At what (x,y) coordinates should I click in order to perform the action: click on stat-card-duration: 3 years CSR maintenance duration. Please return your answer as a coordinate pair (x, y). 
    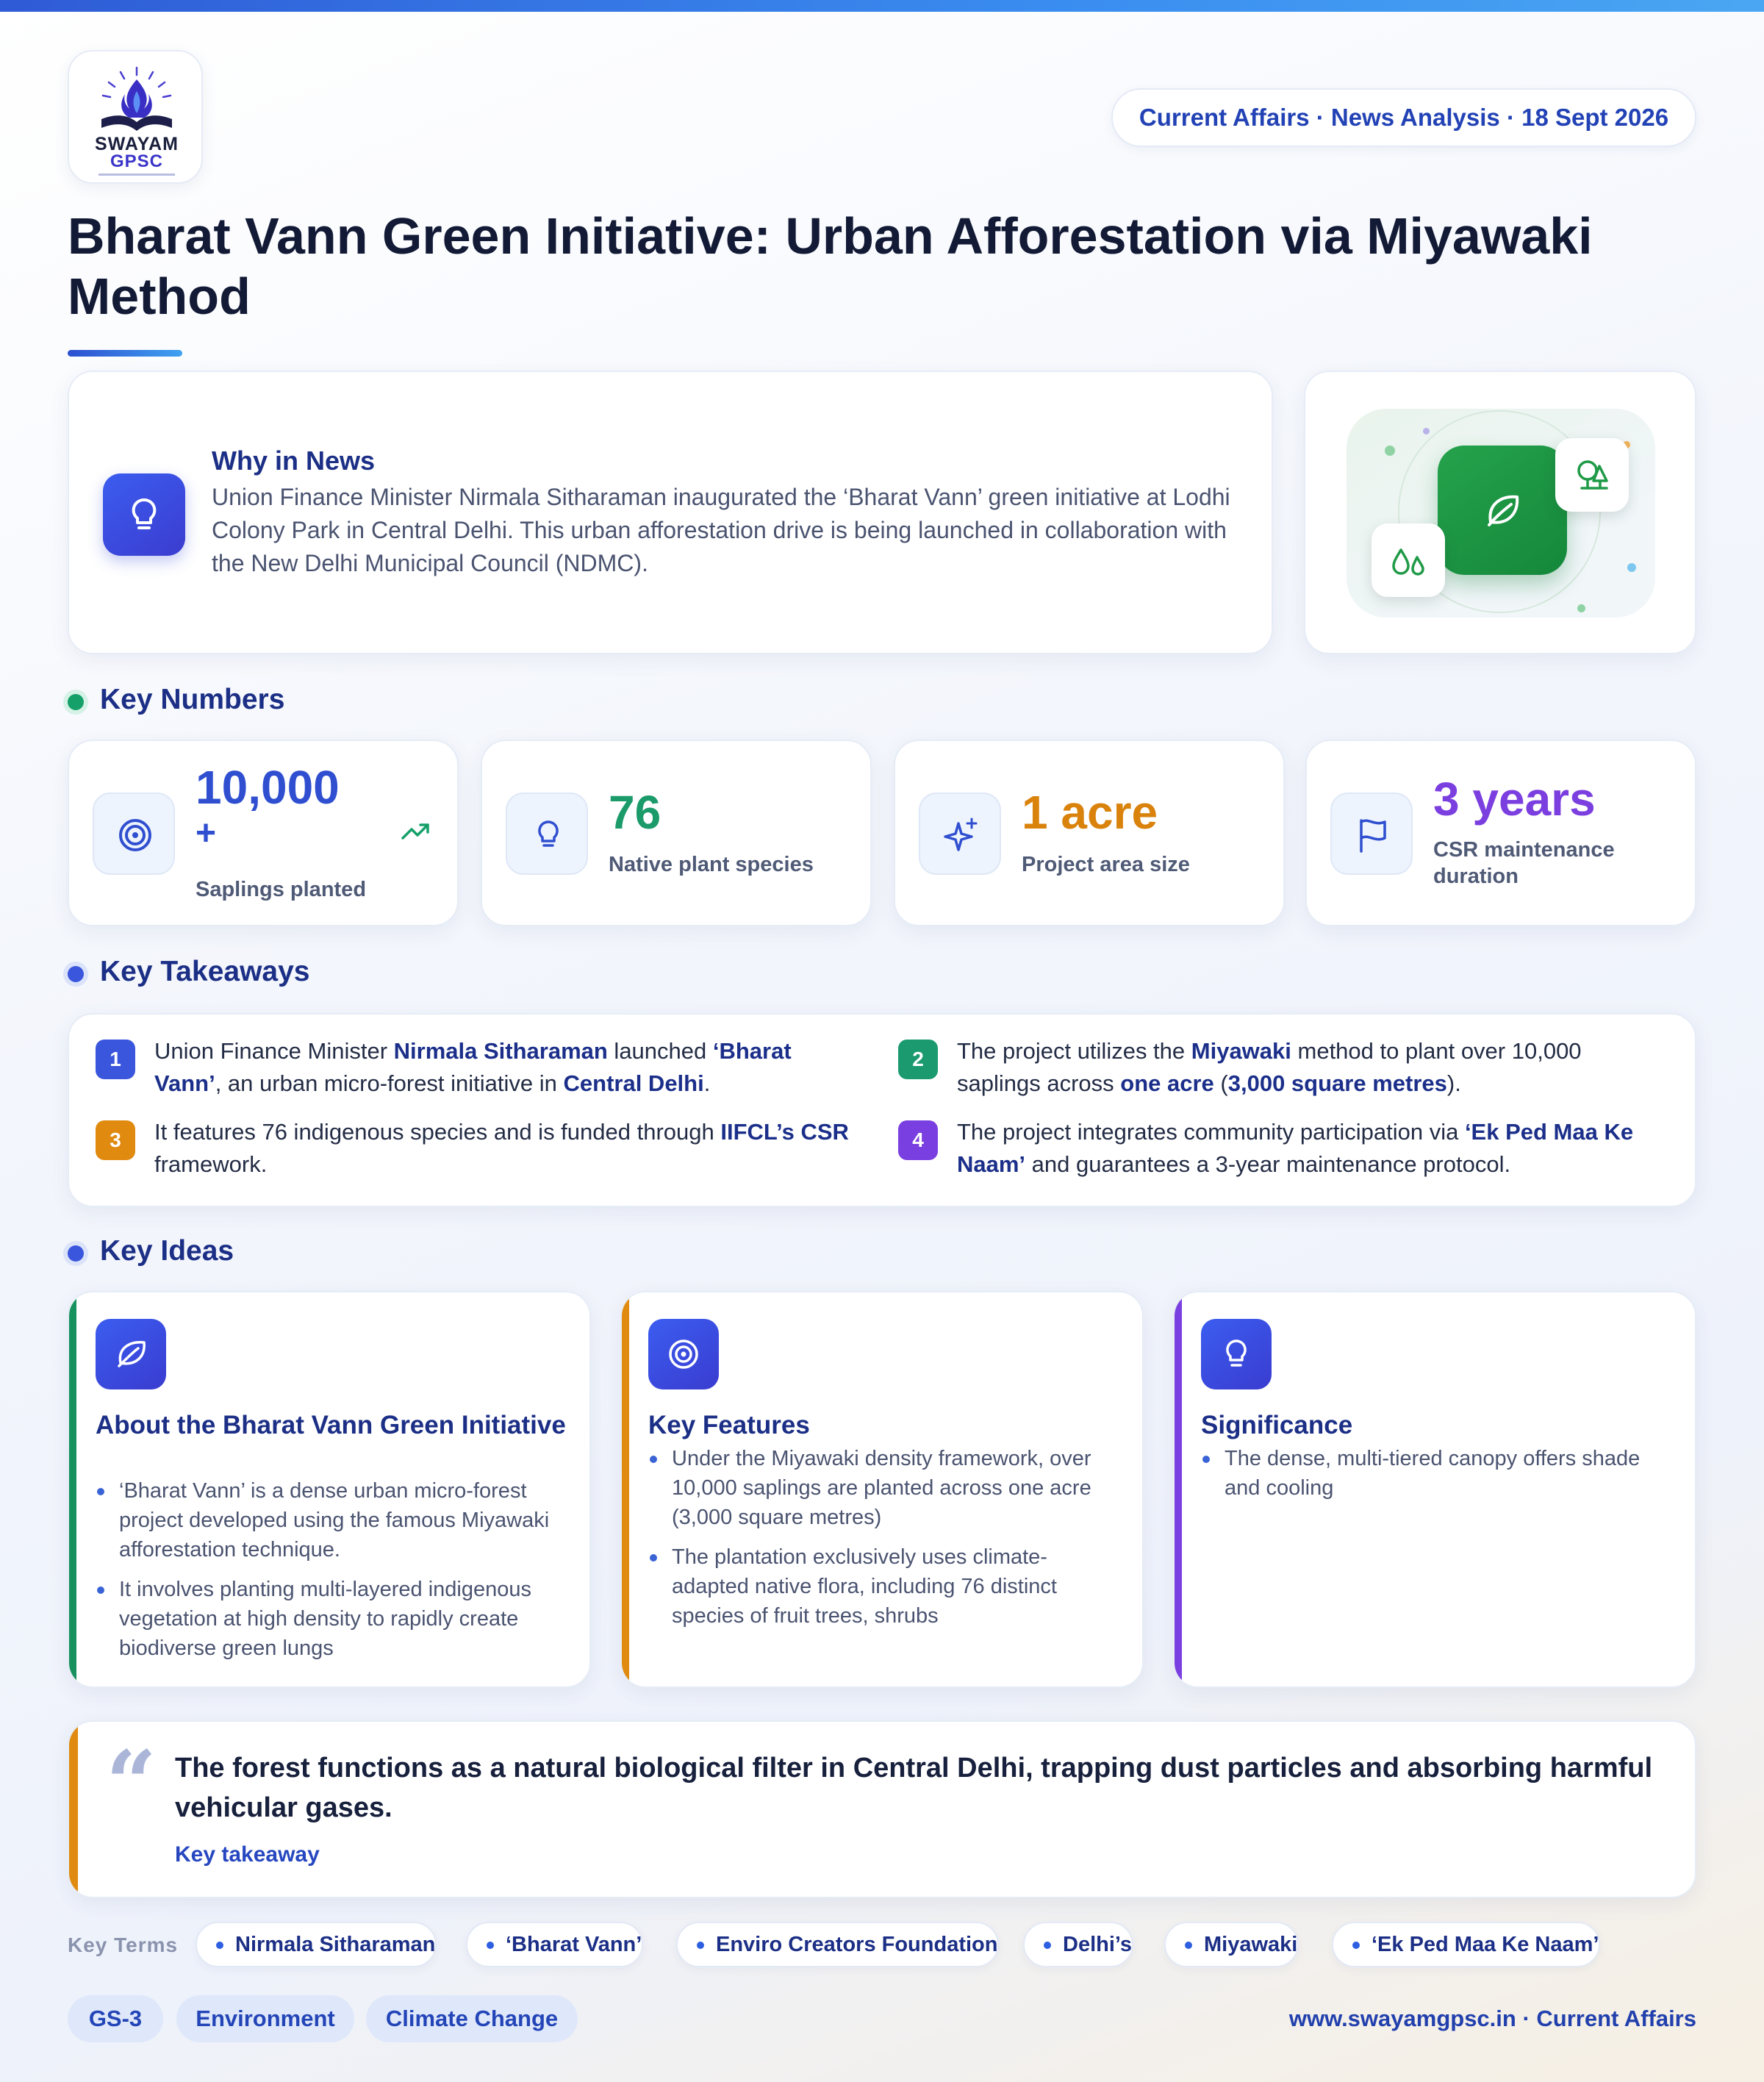
    Looking at the image, I should click on (1500, 833).